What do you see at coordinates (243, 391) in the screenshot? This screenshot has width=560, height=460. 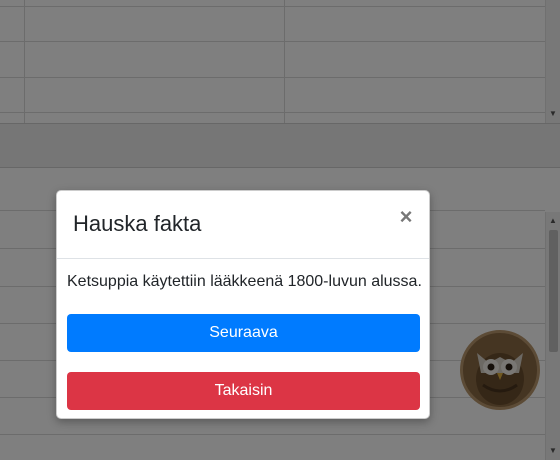 I see `back-button: Takaisin` at bounding box center [243, 391].